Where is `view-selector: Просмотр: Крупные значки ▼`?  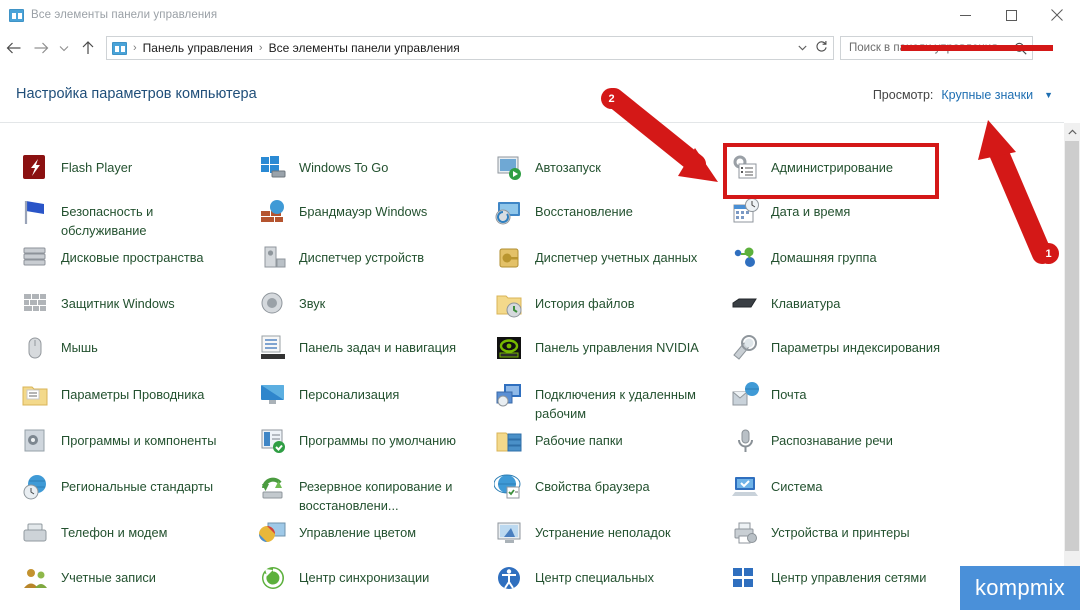
view-selector: Просмотр: Крупные значки ▼ is located at coordinates (963, 95).